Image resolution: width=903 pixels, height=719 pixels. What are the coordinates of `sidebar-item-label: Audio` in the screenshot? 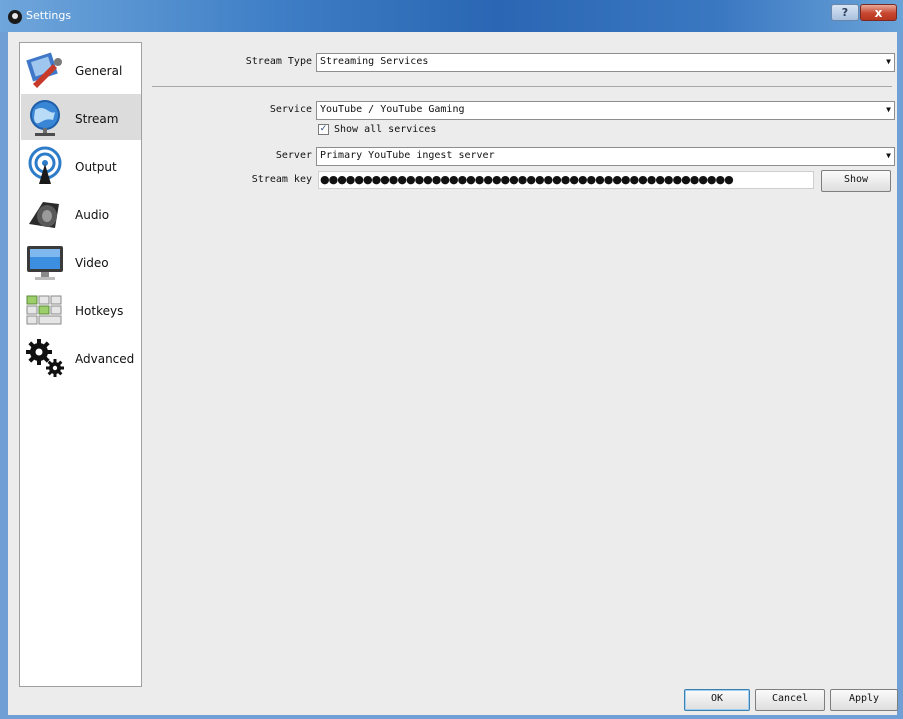 It's located at (92, 215).